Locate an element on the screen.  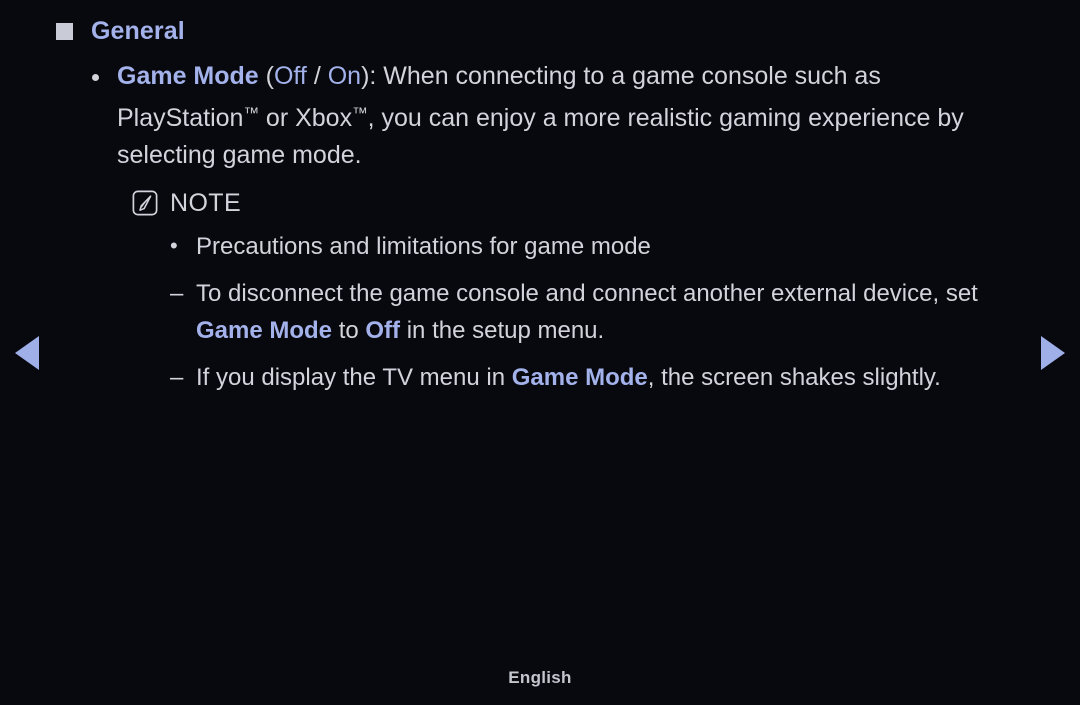
square-marker-icon is located at coordinates (64, 31).